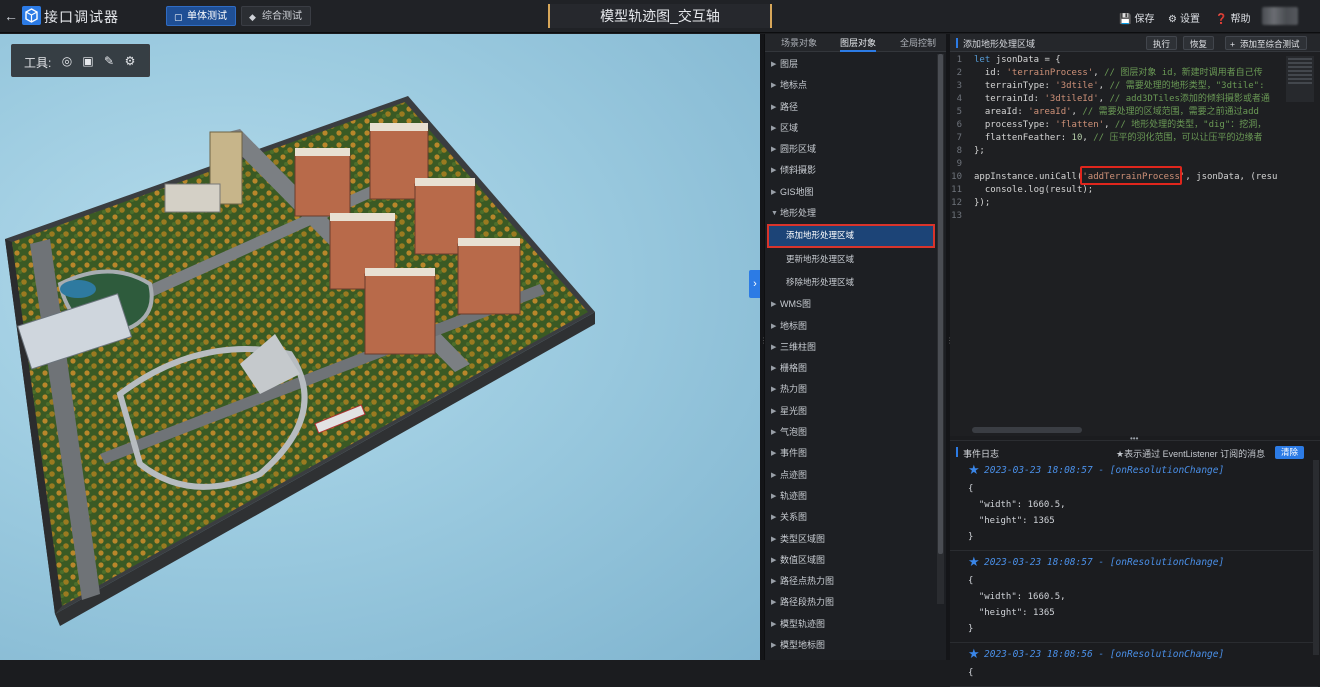 The height and width of the screenshot is (687, 1320). I want to click on tree-scrollbar, so click(940, 329).